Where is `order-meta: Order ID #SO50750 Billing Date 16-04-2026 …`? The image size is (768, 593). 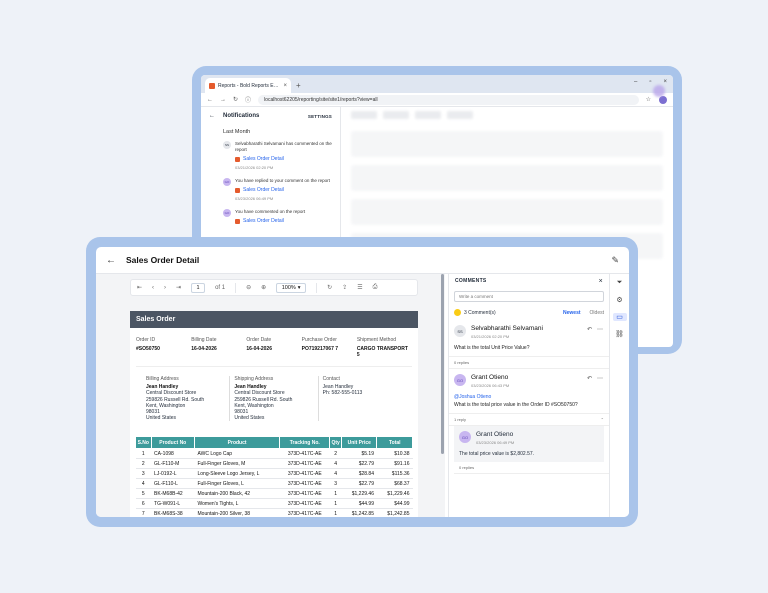
order-meta: Order ID #SO50750 Billing Date 16-04-2026 … is located at coordinates (272, 347).